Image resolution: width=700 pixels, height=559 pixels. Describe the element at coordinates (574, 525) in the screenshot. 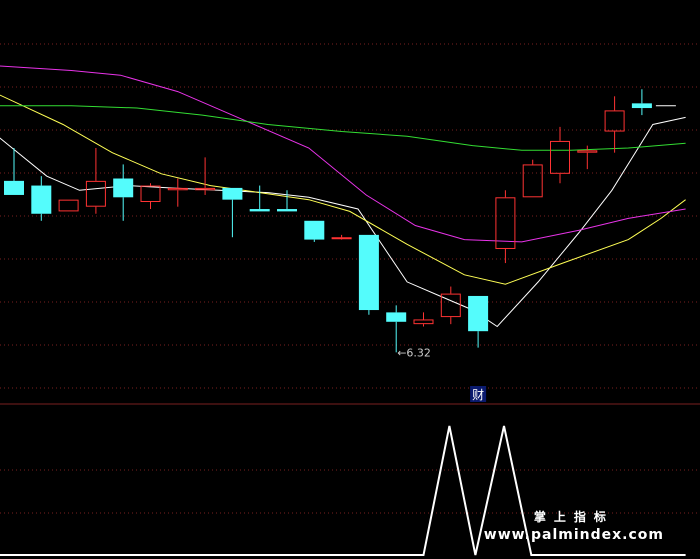

I see `watermark: 掌上指标 www.palmindex.com` at that location.